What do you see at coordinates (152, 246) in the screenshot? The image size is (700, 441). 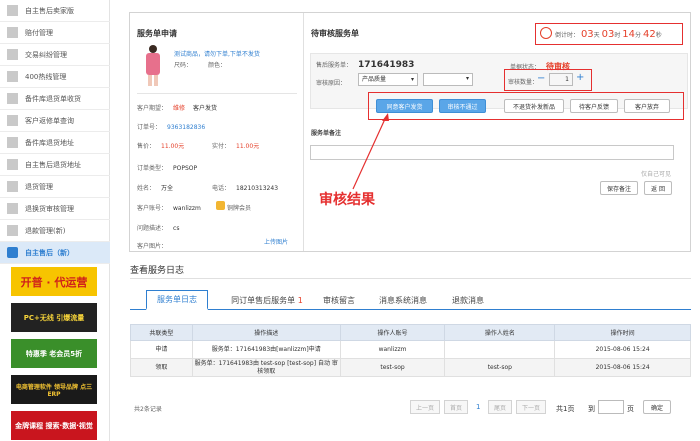 I see `customer-images-label: 客户图片：` at bounding box center [152, 246].